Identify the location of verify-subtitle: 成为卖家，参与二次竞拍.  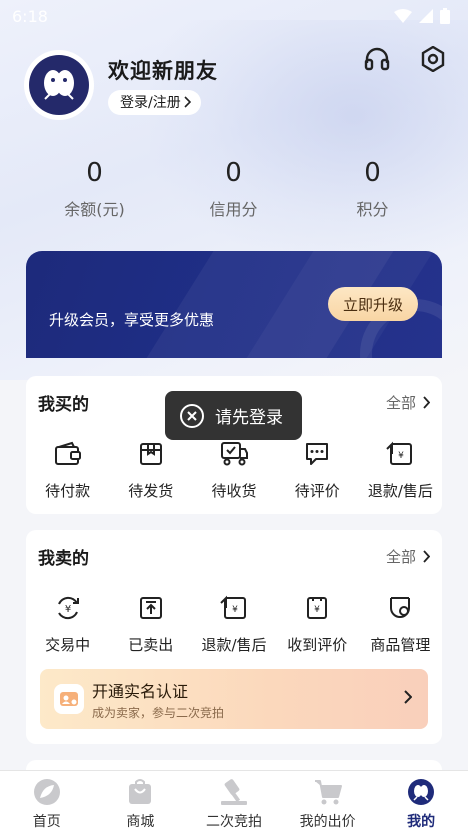
(158, 713).